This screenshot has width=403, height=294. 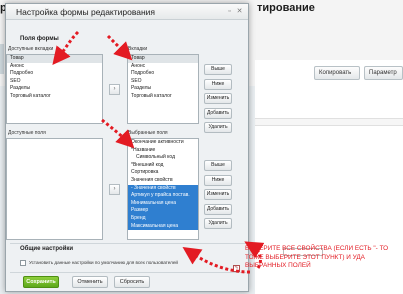 I want to click on tab-delete-button: Удалить, so click(x=218, y=127).